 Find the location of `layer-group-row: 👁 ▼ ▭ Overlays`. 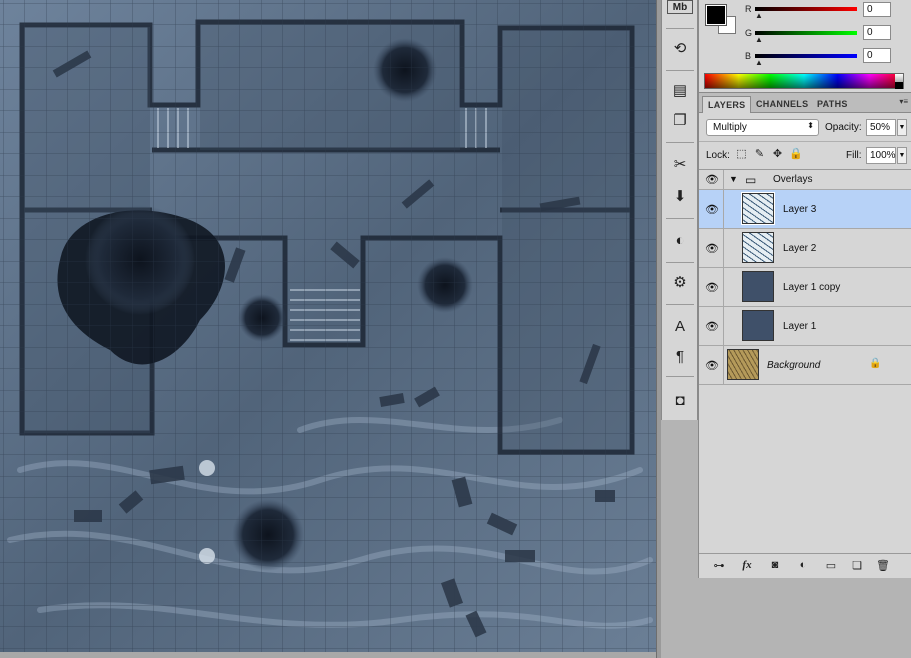

layer-group-row: 👁 ▼ ▭ Overlays is located at coordinates (805, 180).